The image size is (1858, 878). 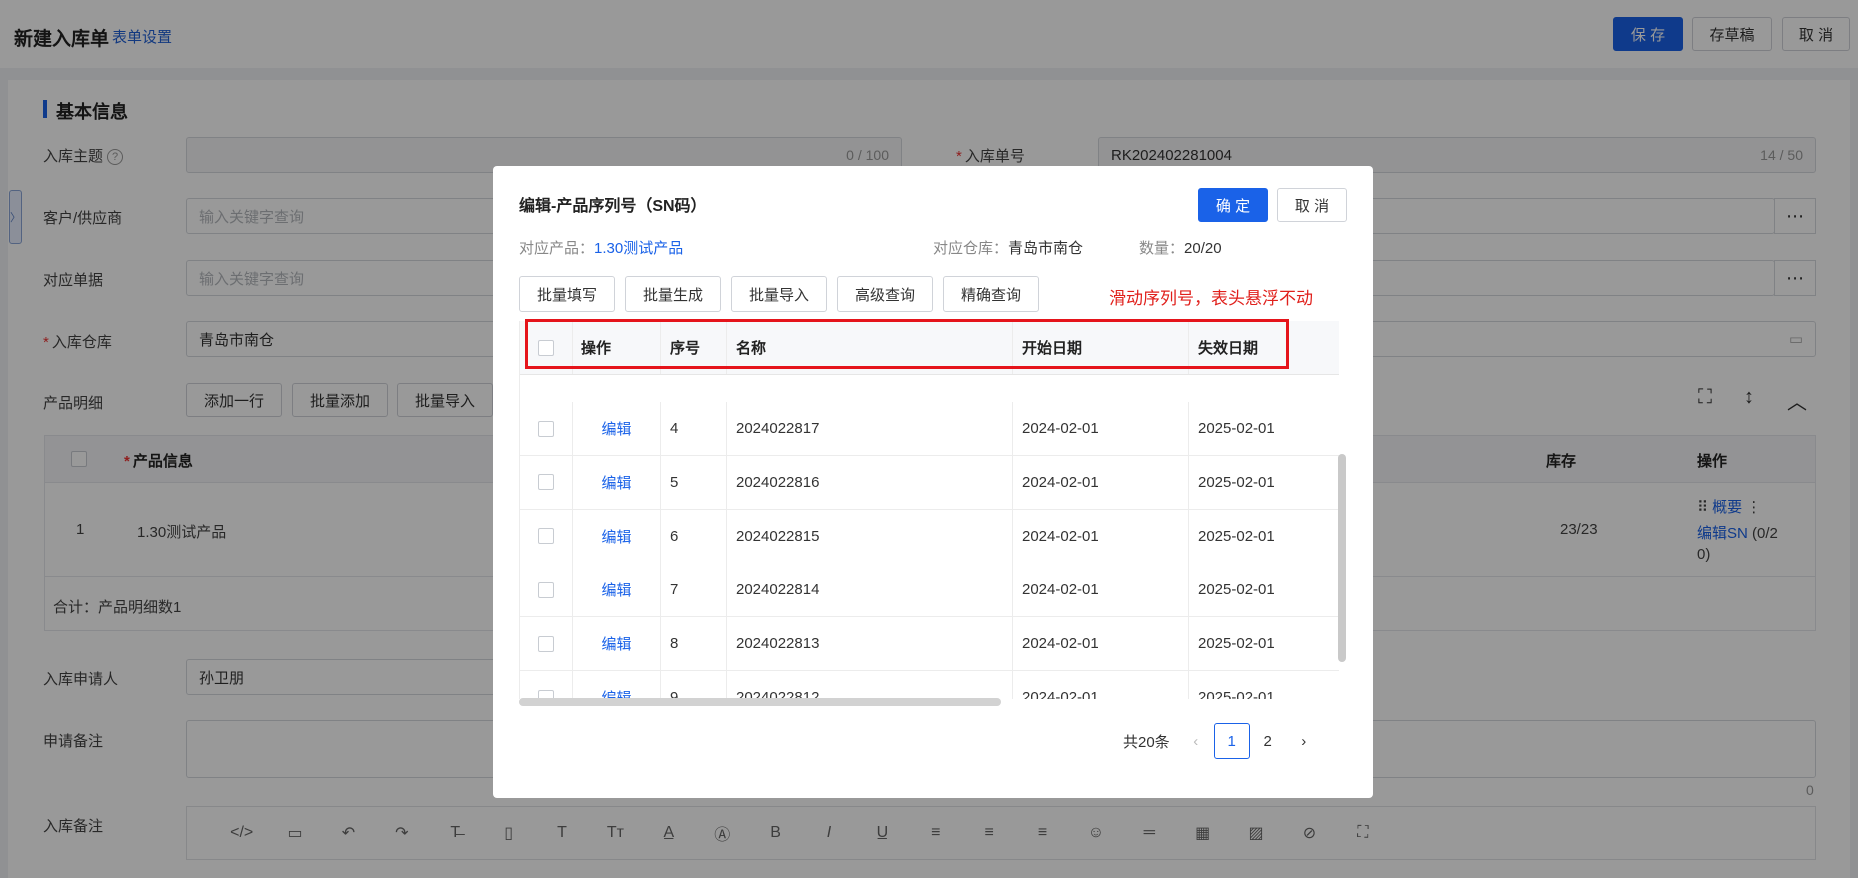 I want to click on sn-cell-name: 2024022816, so click(x=870, y=482).